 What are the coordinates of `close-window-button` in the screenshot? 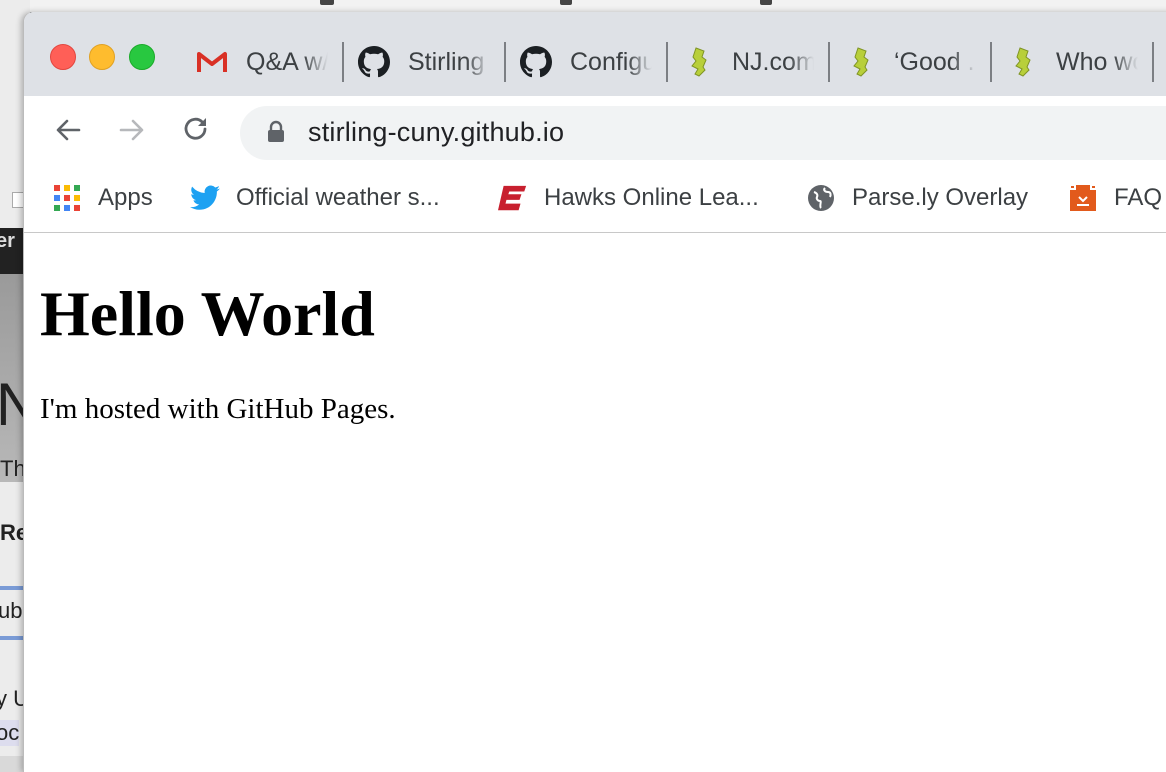 It's located at (63, 57).